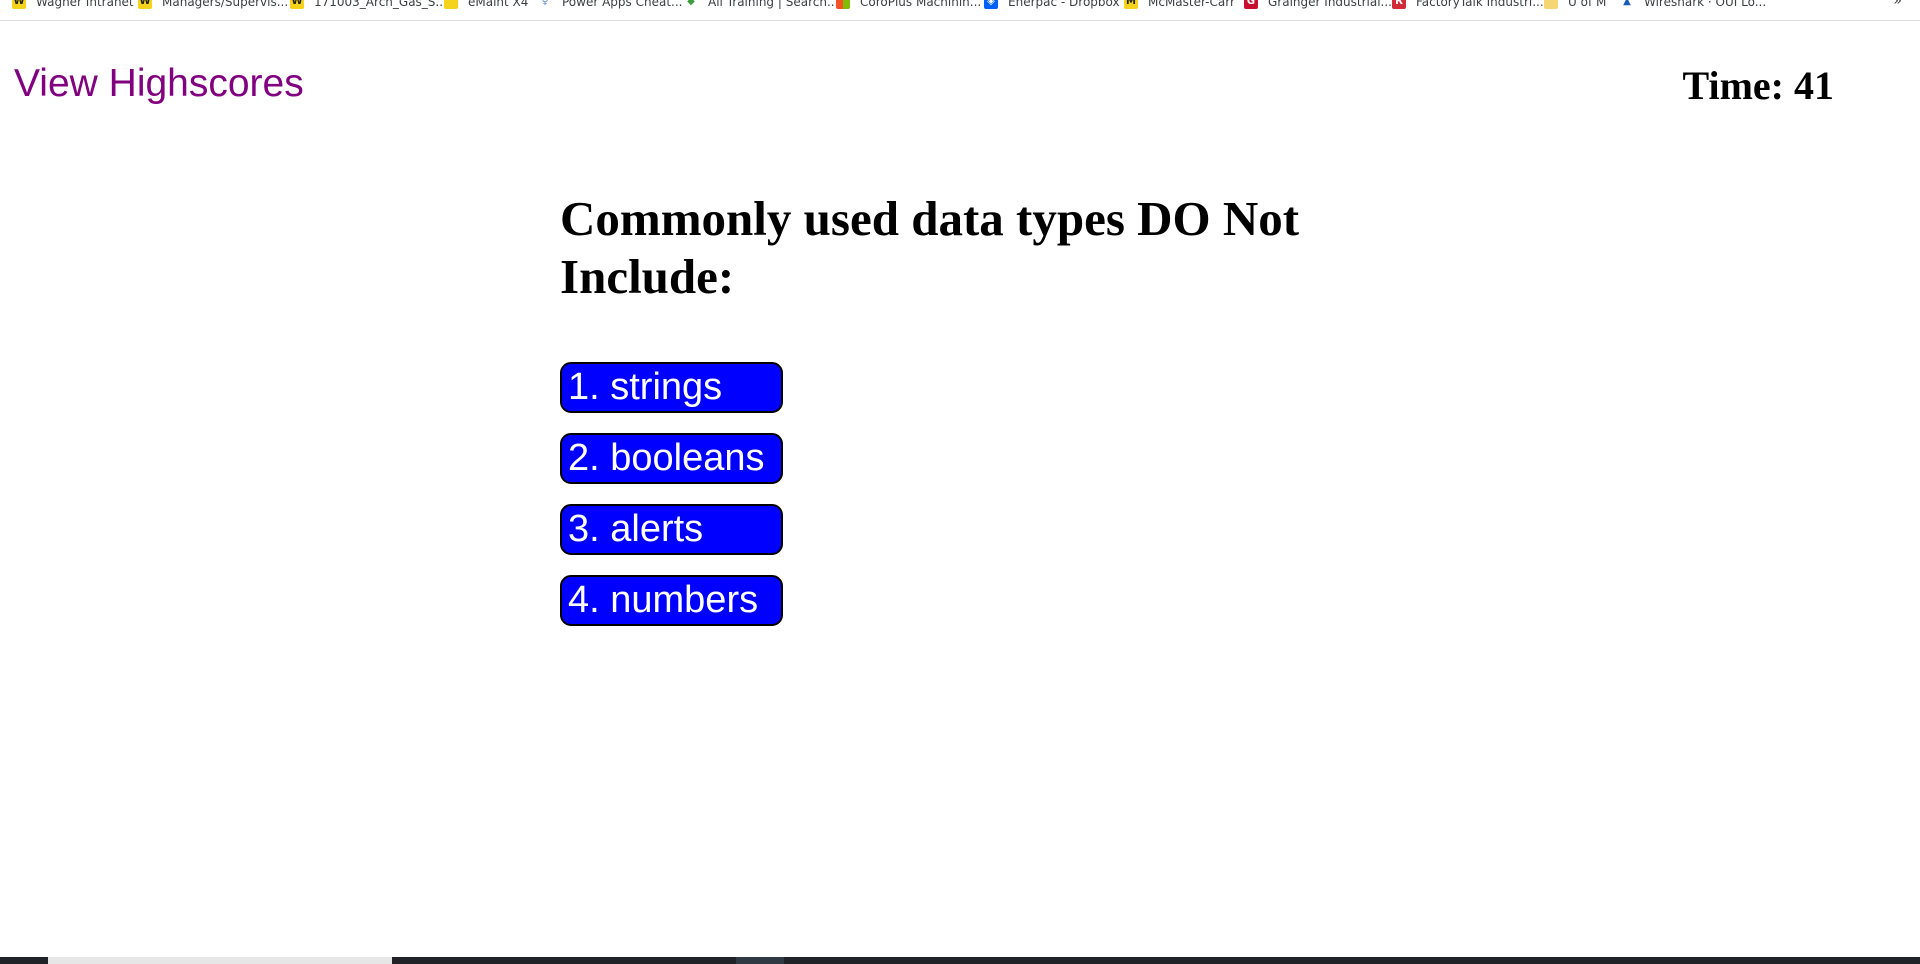 This screenshot has width=1920, height=964. Describe the element at coordinates (671, 600) in the screenshot. I see `choice-button-4: 4. numbers` at that location.